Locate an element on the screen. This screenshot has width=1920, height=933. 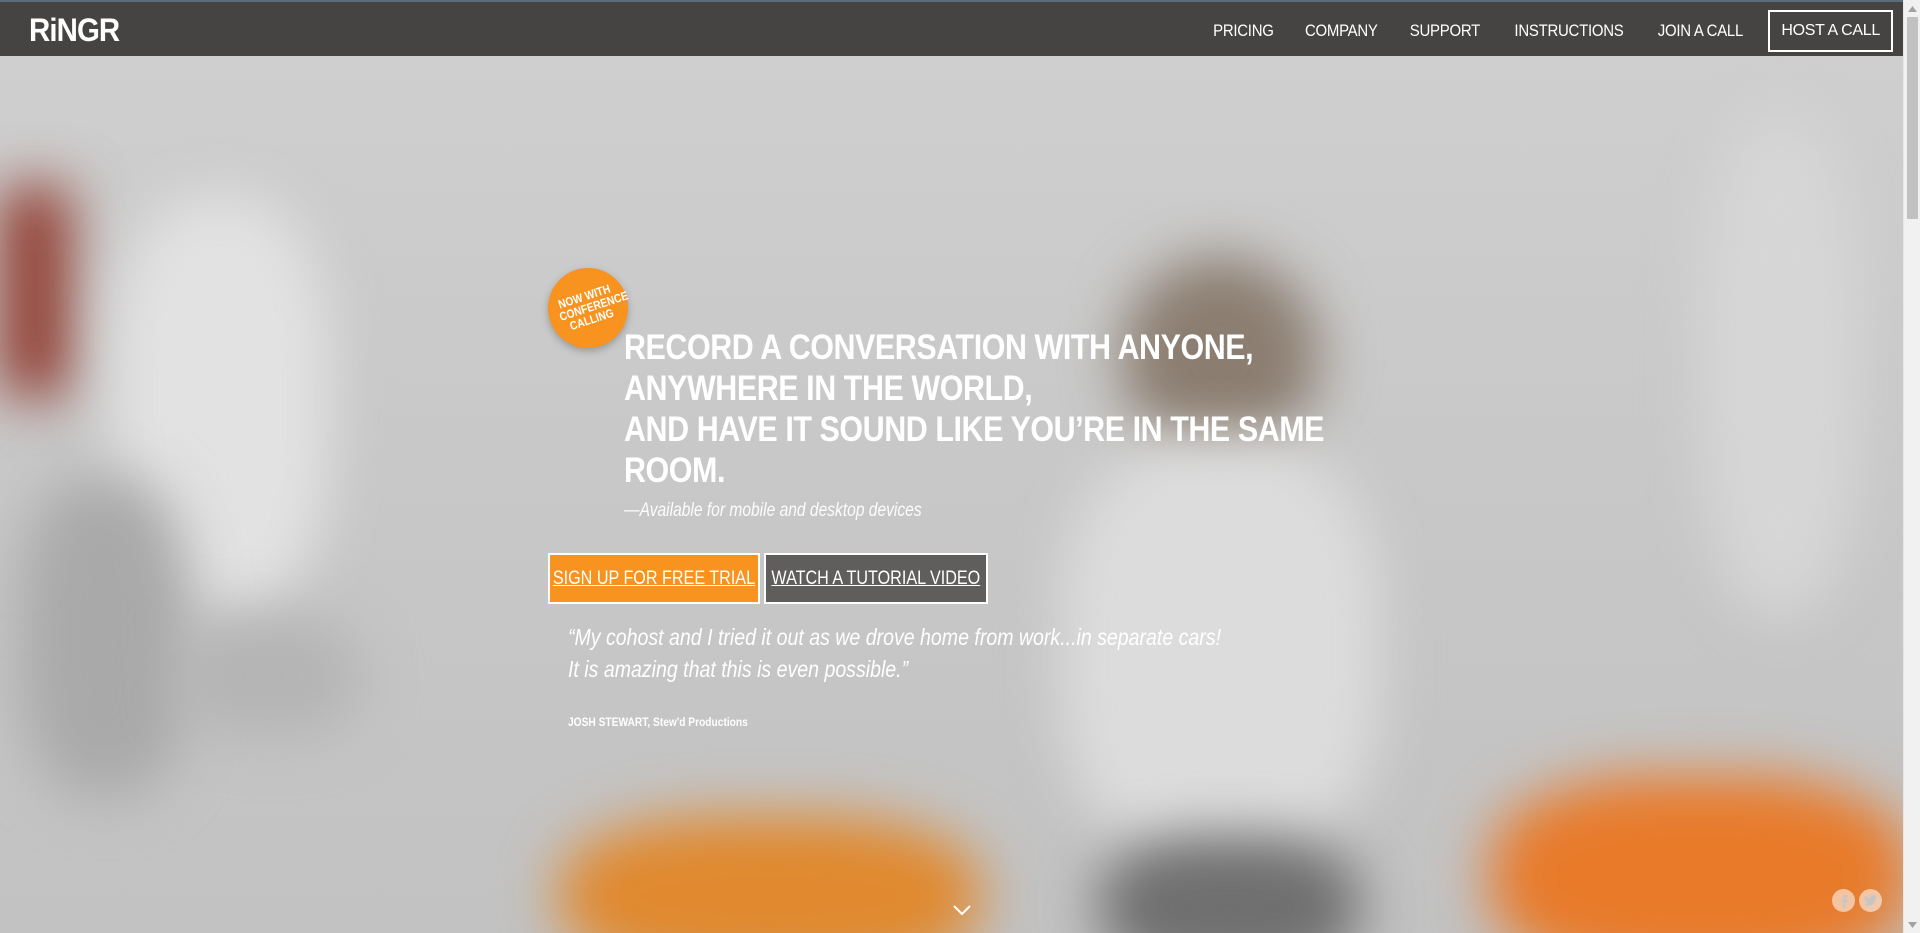
scroll-up-arrow-icon is located at coordinates (1912, 8).